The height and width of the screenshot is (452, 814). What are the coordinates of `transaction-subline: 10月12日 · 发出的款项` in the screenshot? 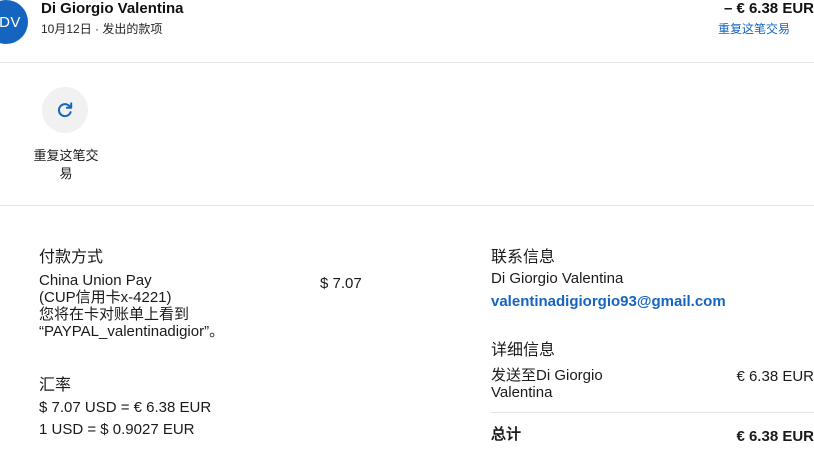 It's located at (102, 29).